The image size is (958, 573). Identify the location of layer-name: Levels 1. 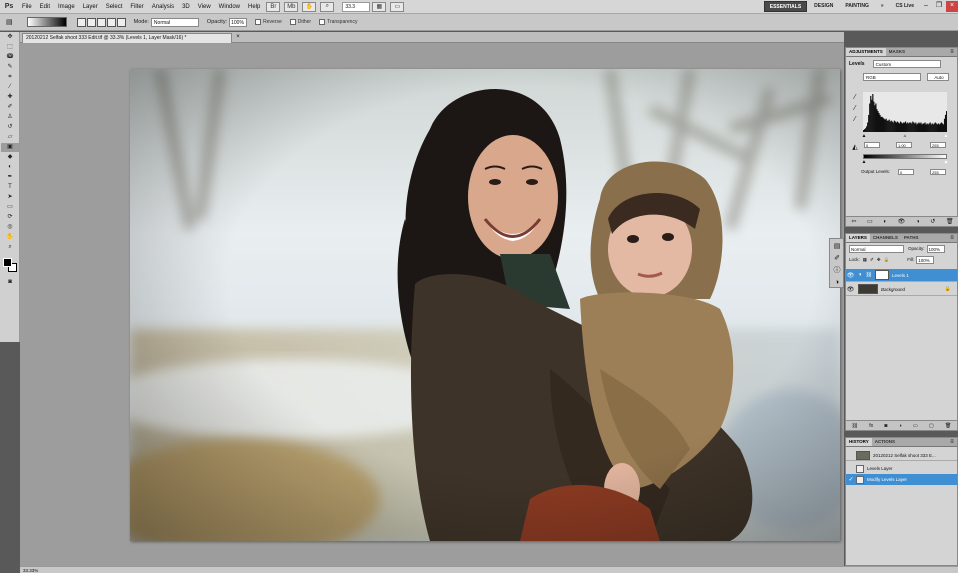
(900, 275).